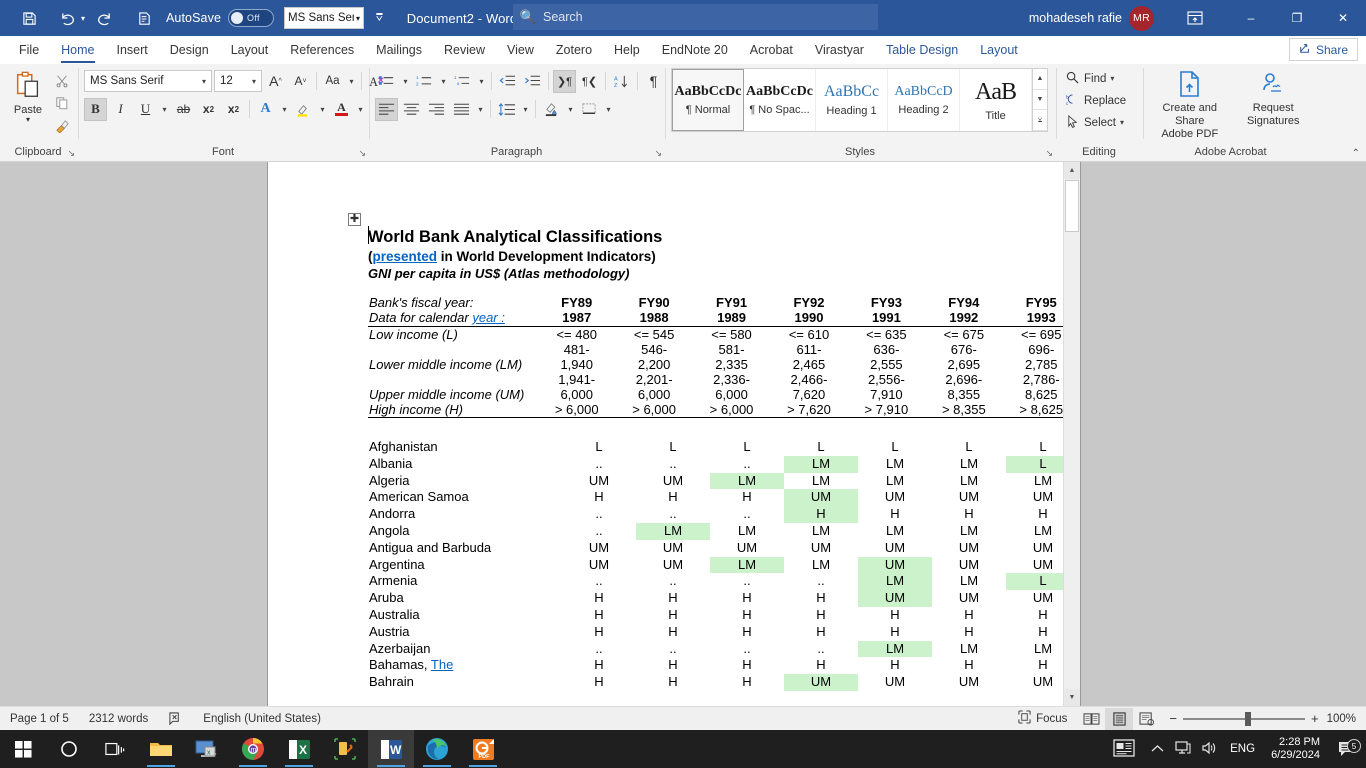 This screenshot has width=1366, height=768. I want to click on font-dialog-launcher: ↘, so click(362, 153).